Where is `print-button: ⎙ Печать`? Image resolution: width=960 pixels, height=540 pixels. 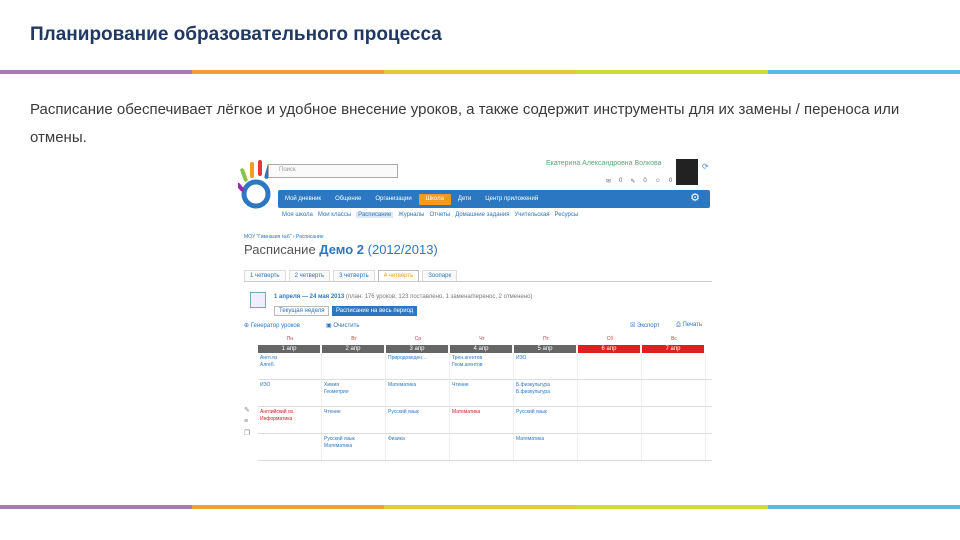
print-button: ⎙ Печать is located at coordinates (689, 325).